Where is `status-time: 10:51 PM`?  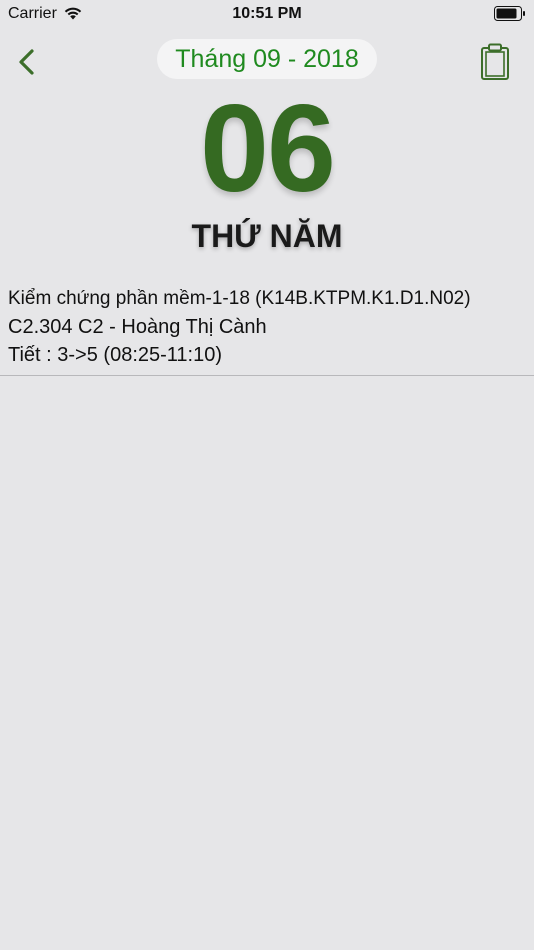
status-time: 10:51 PM is located at coordinates (267, 13).